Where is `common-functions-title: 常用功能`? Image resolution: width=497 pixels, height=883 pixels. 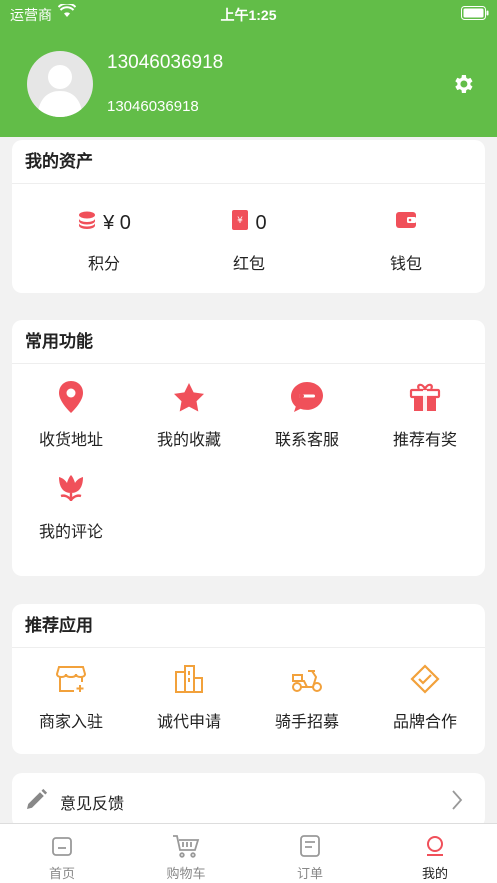
common-functions-title: 常用功能 is located at coordinates (248, 342).